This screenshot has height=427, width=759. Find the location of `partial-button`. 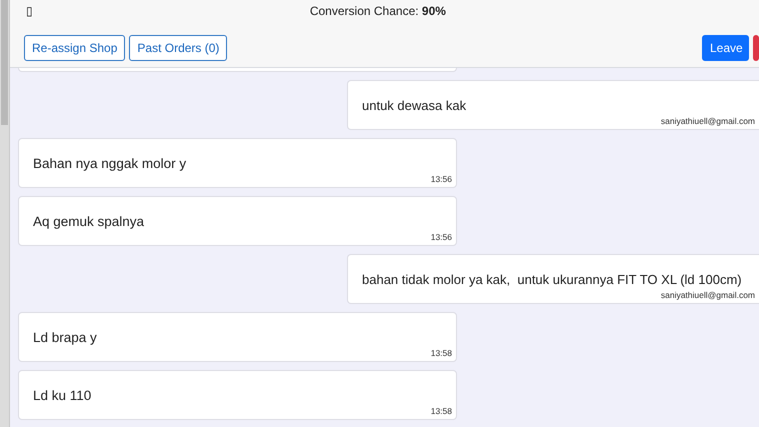

partial-button is located at coordinates (756, 48).